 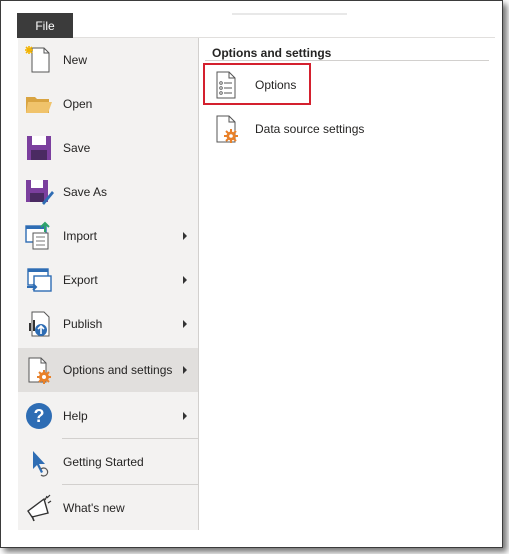 What do you see at coordinates (85, 192) in the screenshot?
I see `menu-item-label: Save As` at bounding box center [85, 192].